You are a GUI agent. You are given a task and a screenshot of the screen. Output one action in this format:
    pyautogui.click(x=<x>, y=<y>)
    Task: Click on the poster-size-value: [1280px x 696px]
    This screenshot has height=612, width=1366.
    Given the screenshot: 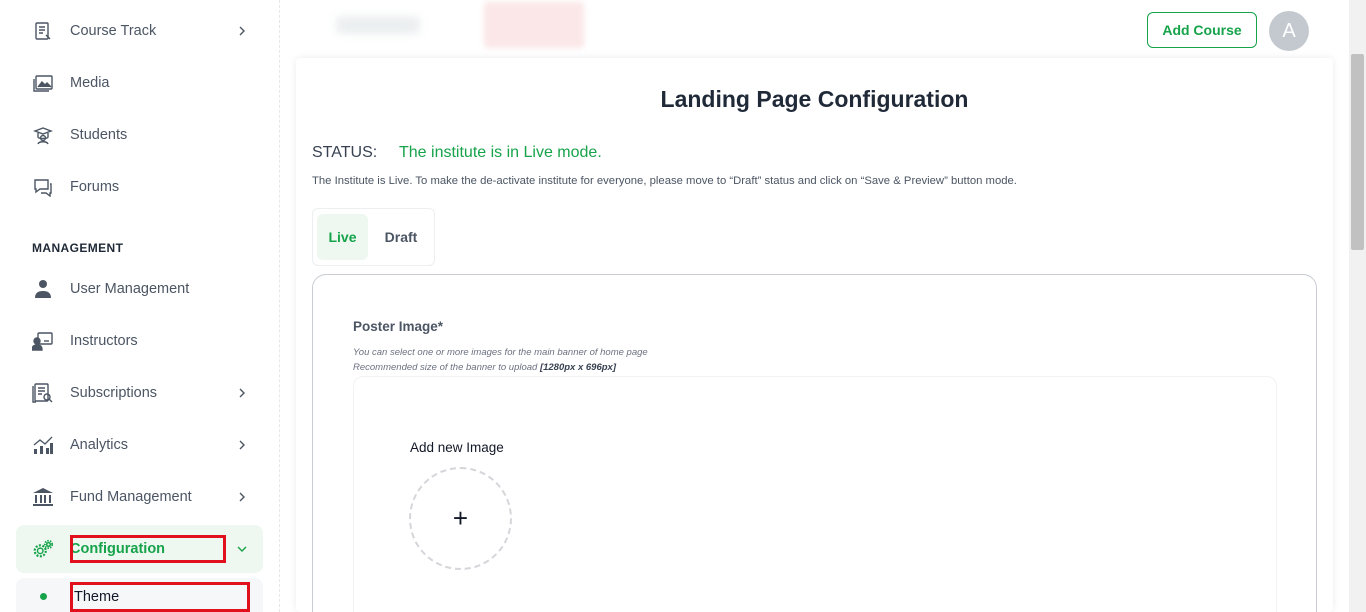 What is the action you would take?
    pyautogui.click(x=577, y=367)
    